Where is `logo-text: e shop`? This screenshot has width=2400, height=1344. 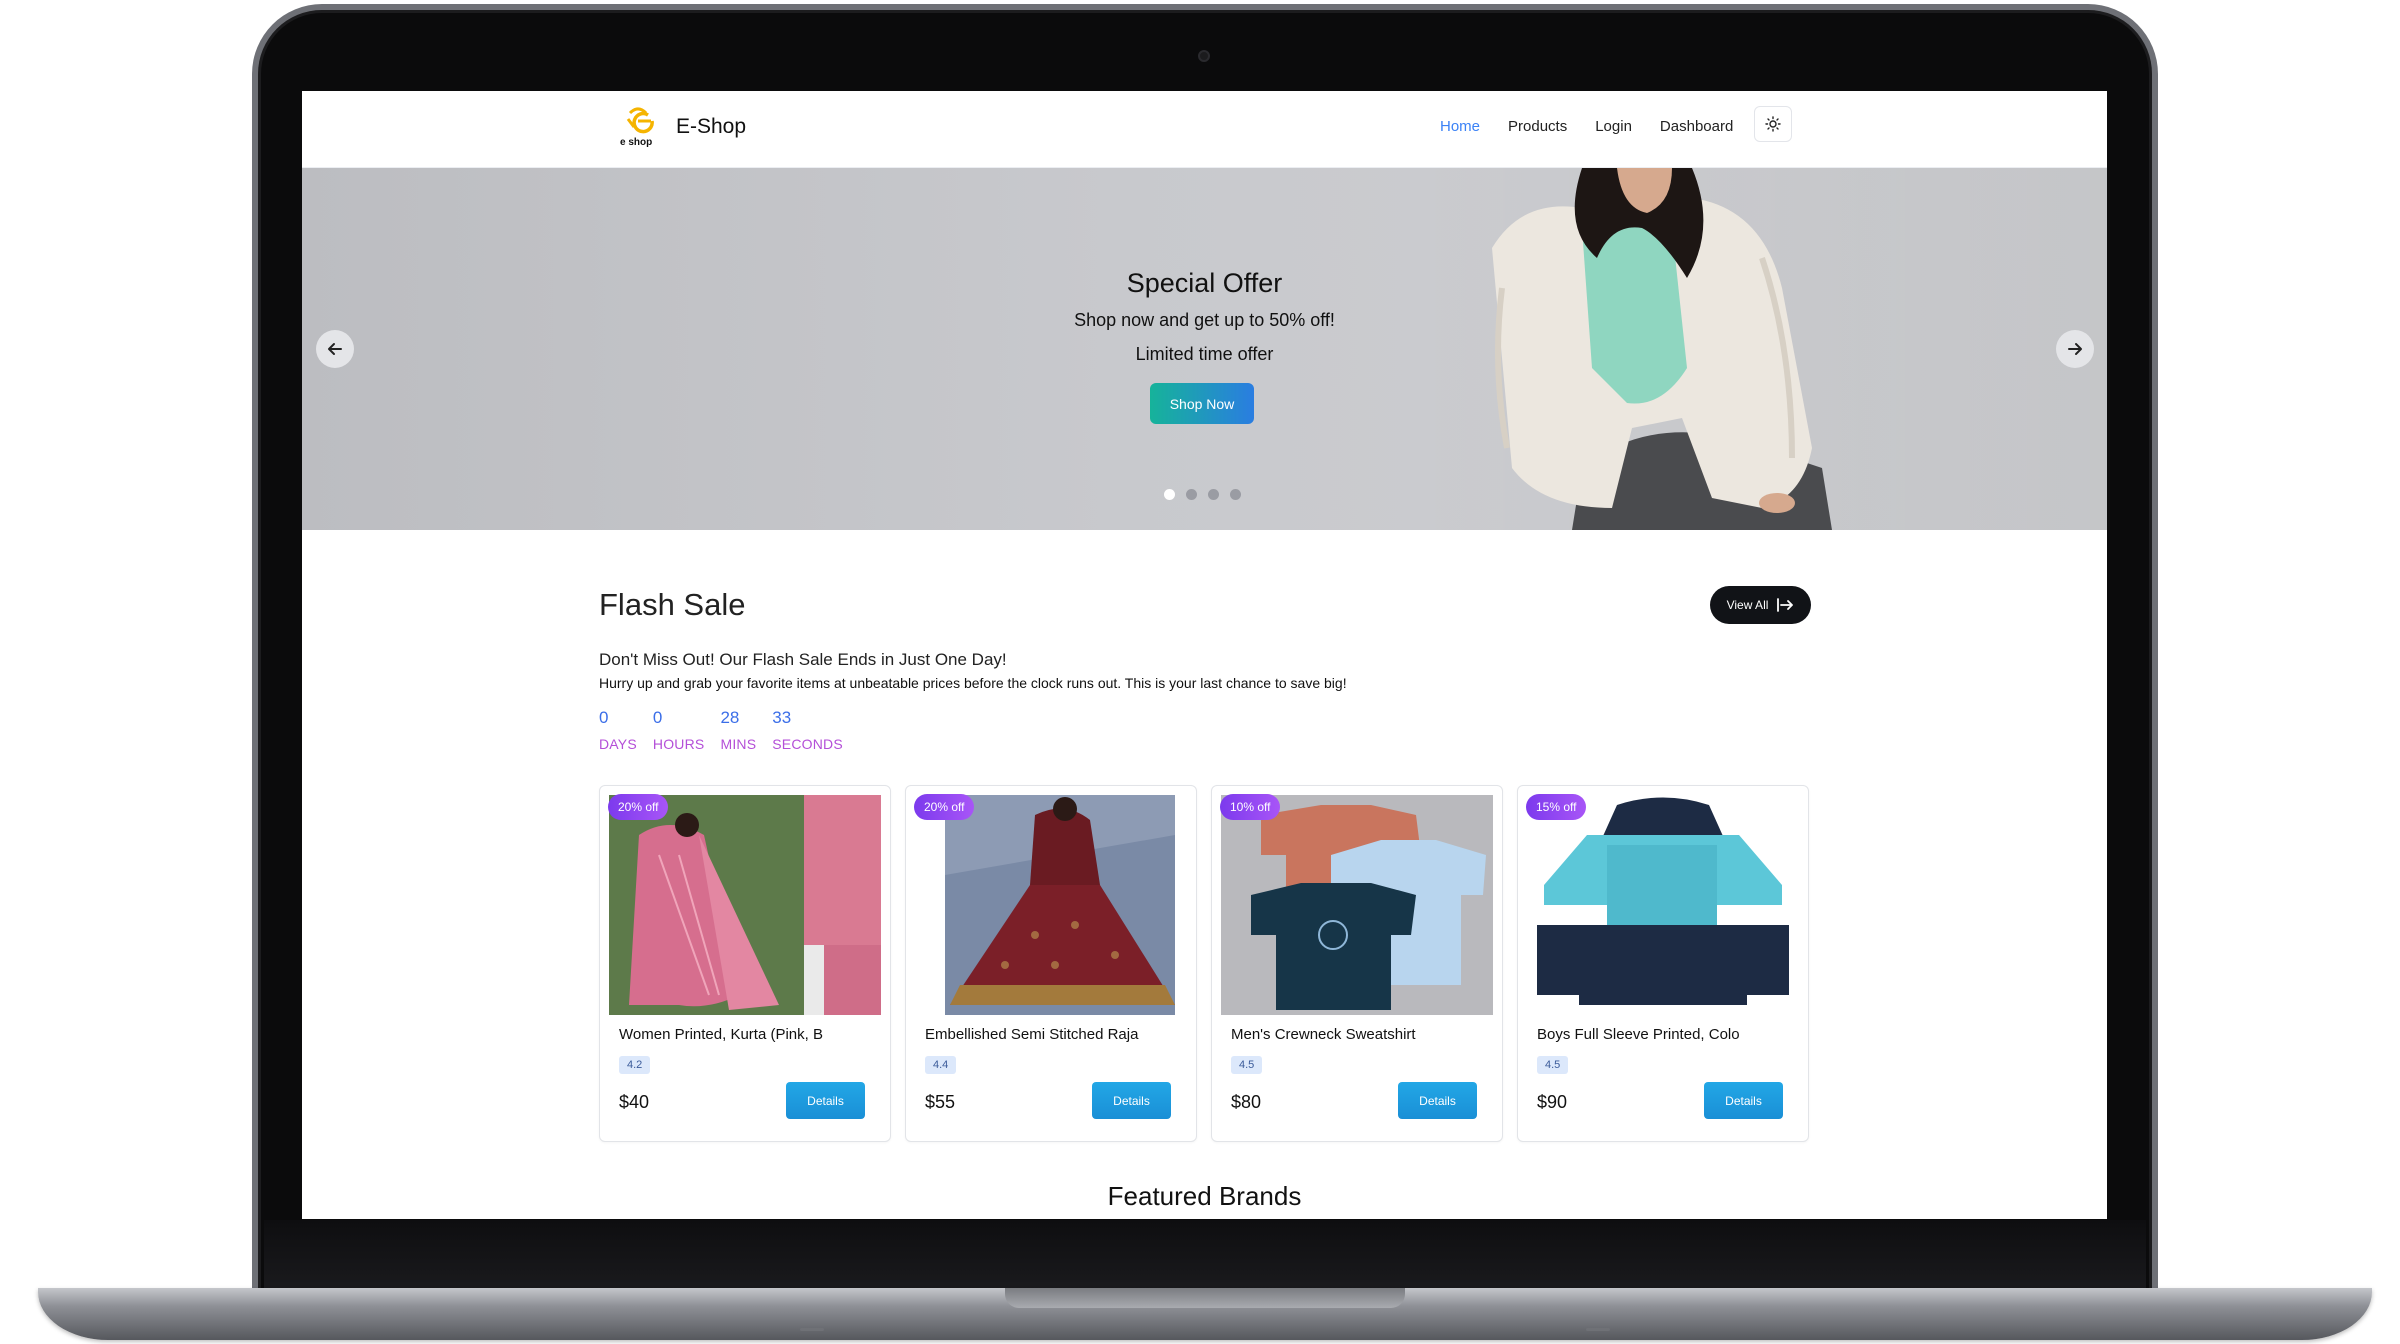 logo-text: e shop is located at coordinates (636, 142).